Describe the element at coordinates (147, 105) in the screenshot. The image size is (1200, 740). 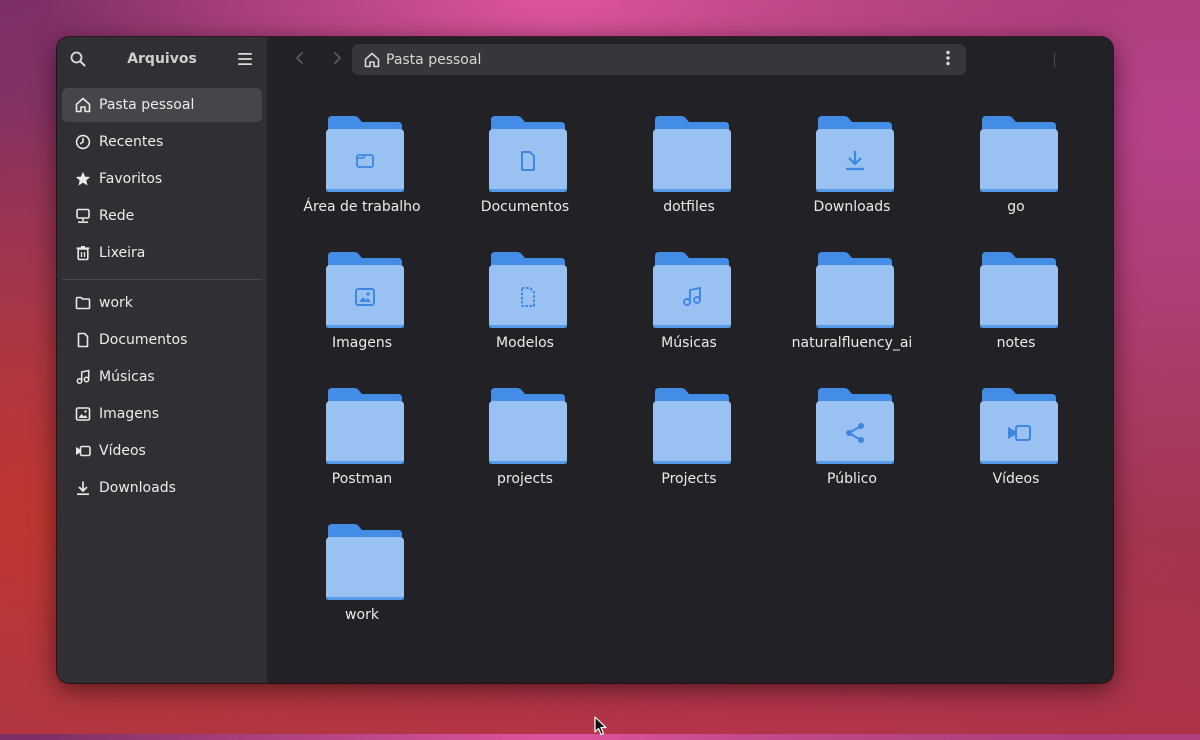
I see `sidebar-item-label: Pasta pessoal` at that location.